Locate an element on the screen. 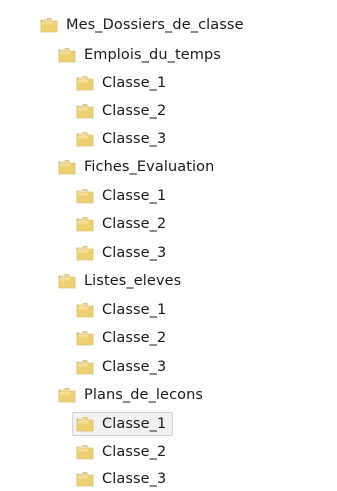 The image size is (337, 491). tree-item-label: Emplois_du_temps is located at coordinates (152, 55).